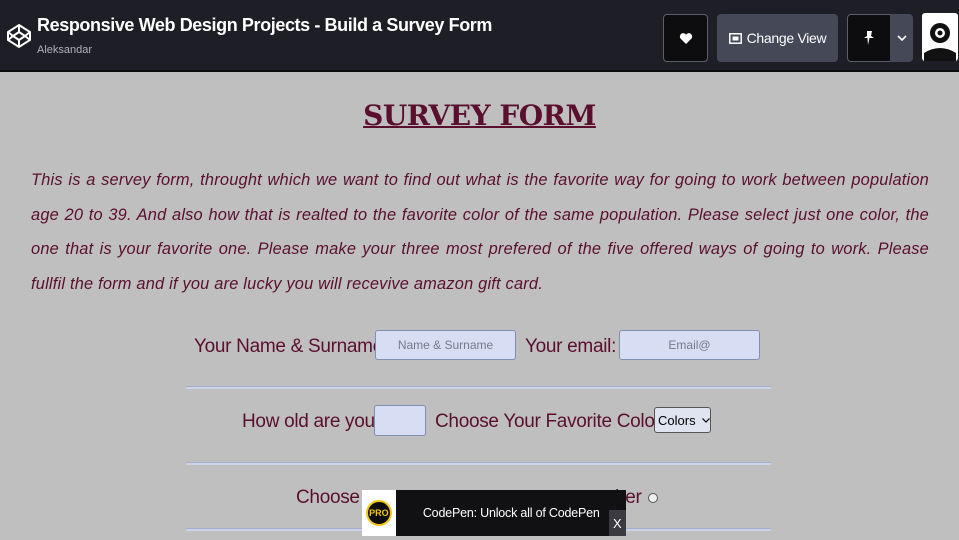 The height and width of the screenshot is (540, 959). I want to click on pen-author: Aleksandar, so click(64, 50).